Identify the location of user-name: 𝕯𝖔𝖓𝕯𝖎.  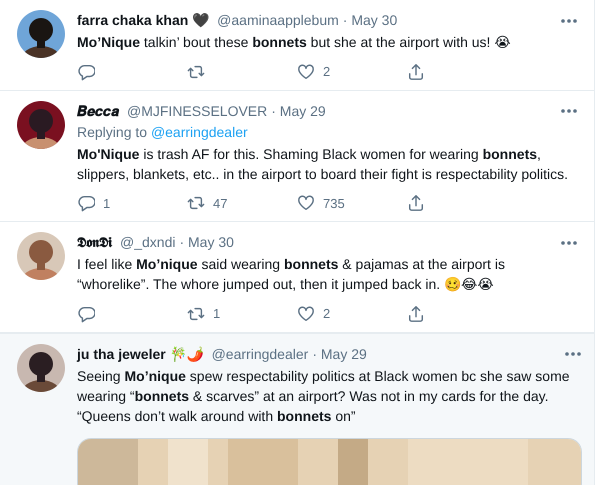
(94, 242).